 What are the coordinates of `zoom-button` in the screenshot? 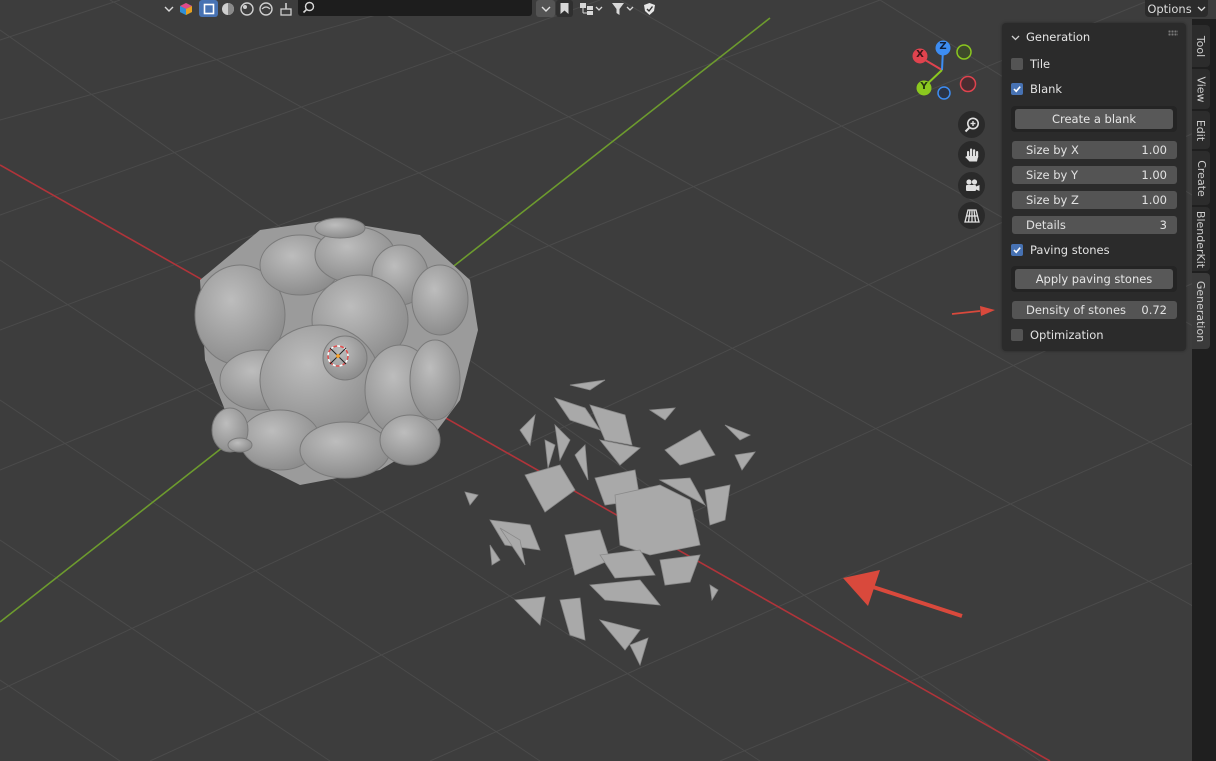 It's located at (971, 124).